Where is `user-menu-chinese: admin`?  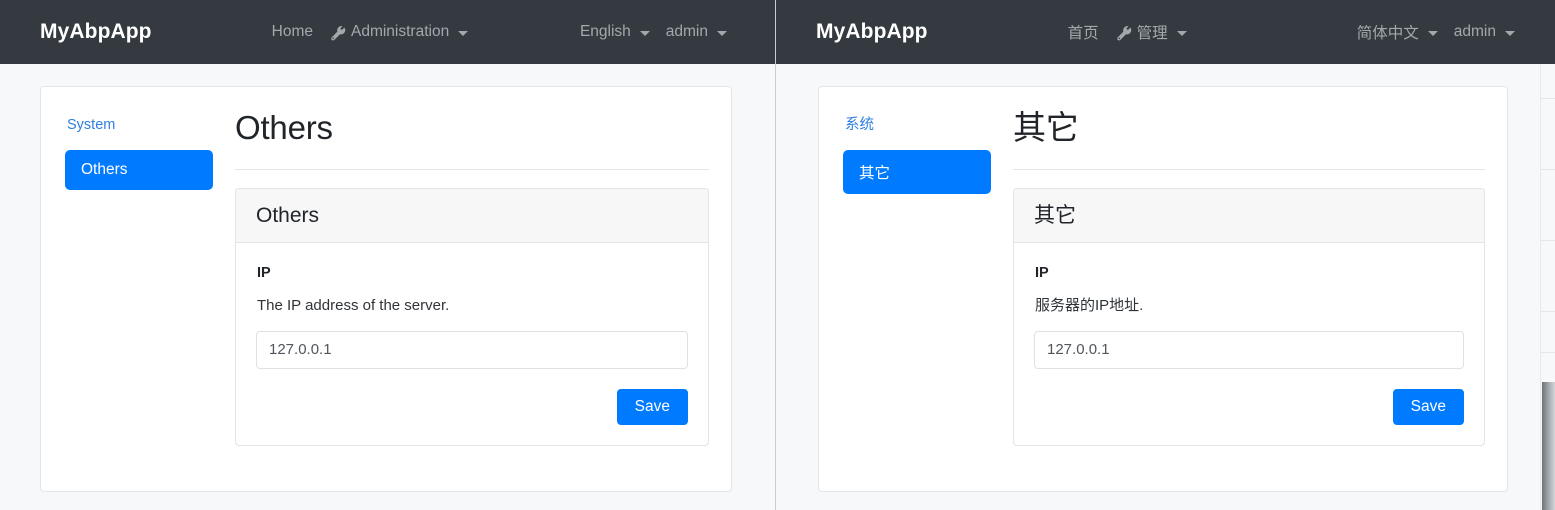
user-menu-chinese: admin is located at coordinates (1484, 32).